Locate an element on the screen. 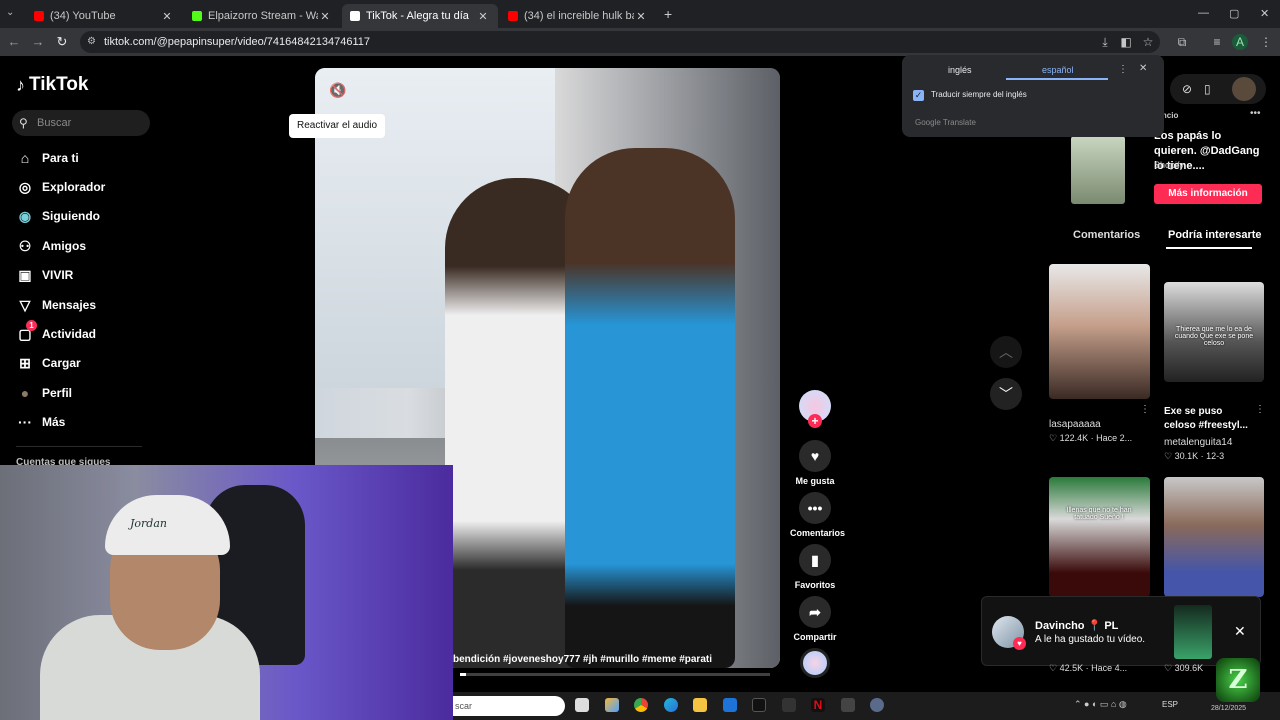  share-button: ➦ Compartir is located at coordinates (815, 619).